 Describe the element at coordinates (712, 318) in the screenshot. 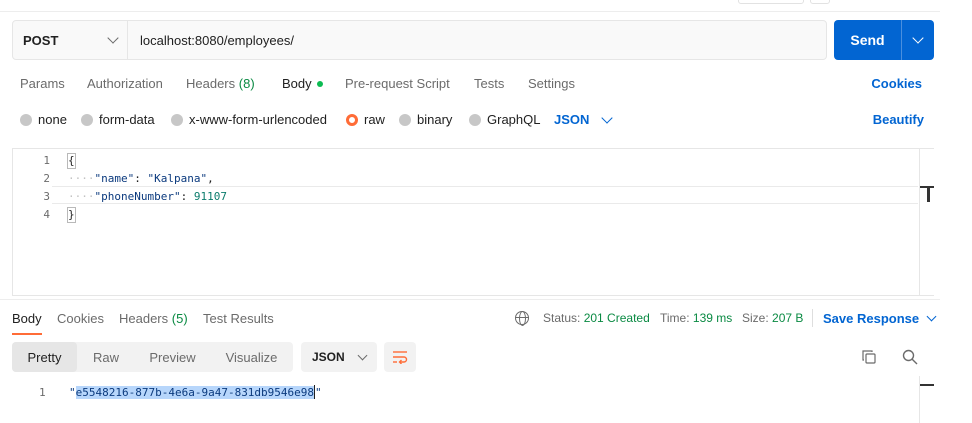

I see `time-value: 139 ms` at that location.